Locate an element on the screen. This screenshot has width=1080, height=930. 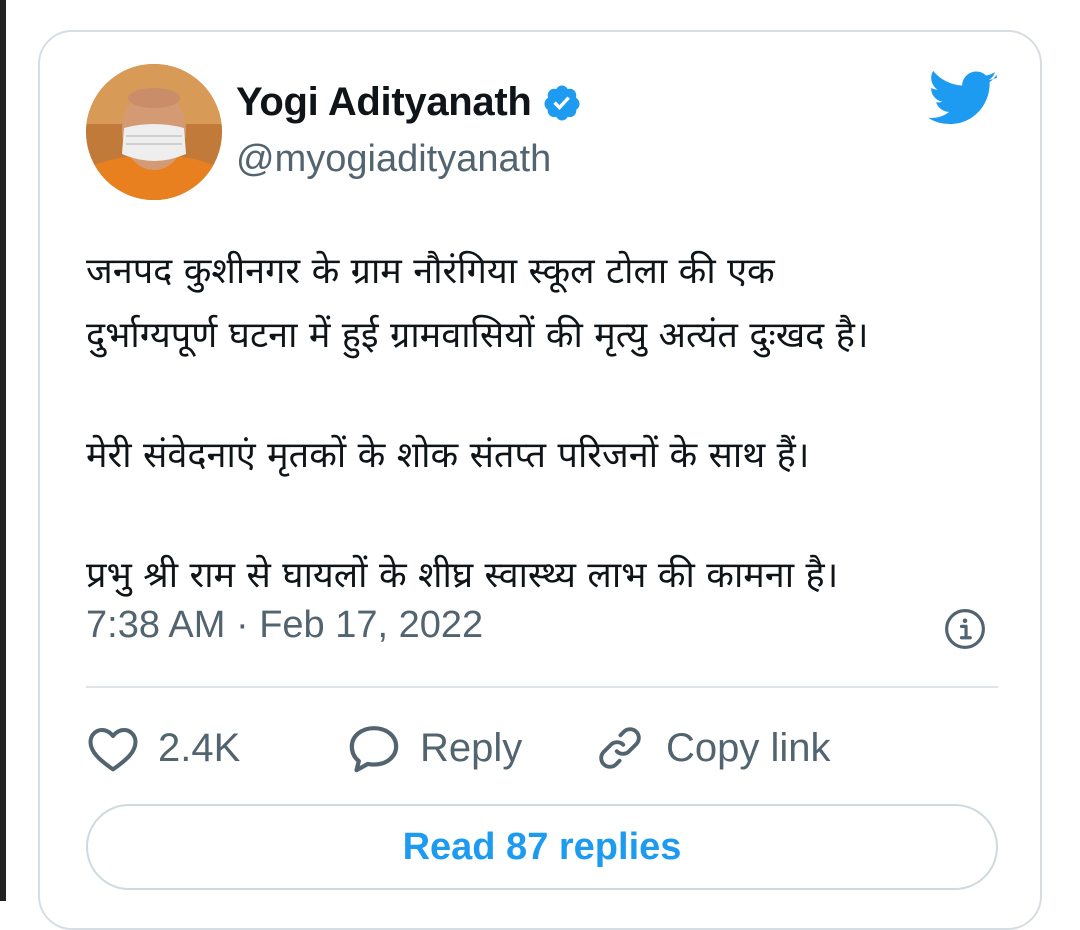
info-icon is located at coordinates (965, 629).